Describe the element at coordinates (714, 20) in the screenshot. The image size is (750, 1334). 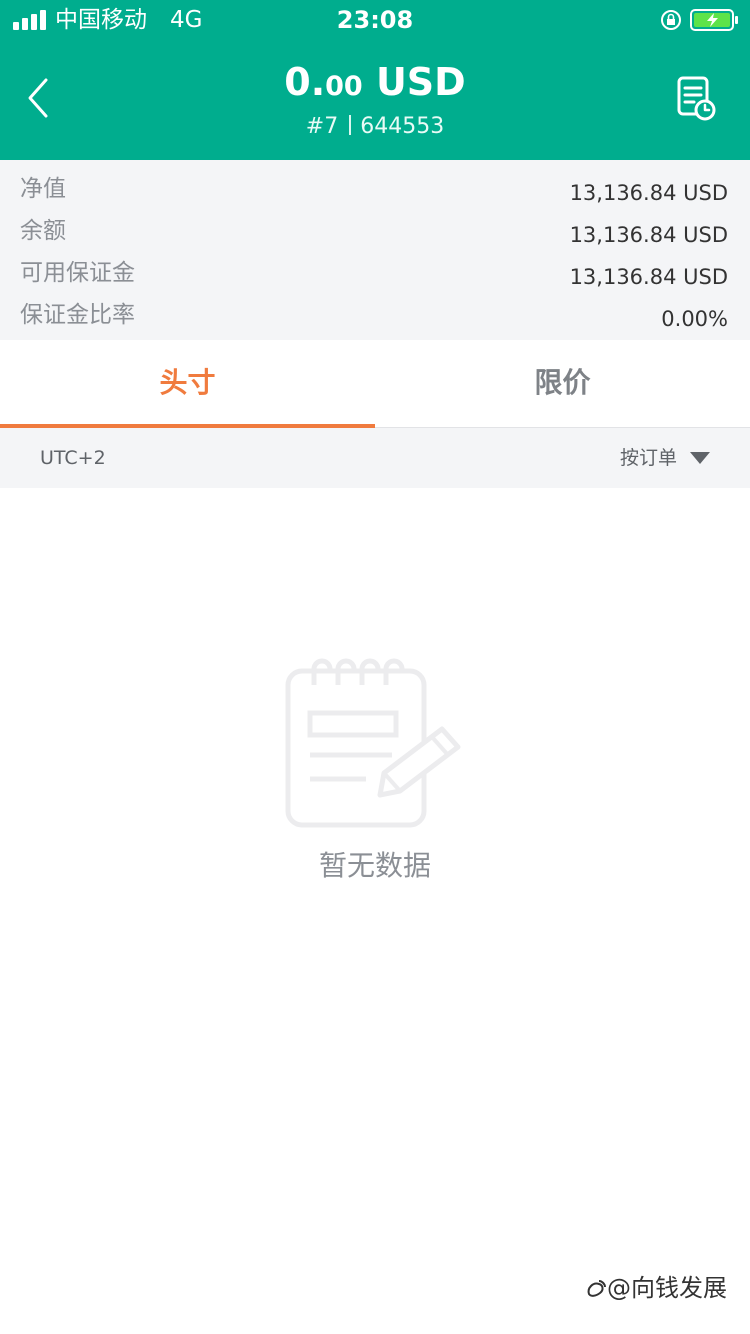
I see `battery-icon` at that location.